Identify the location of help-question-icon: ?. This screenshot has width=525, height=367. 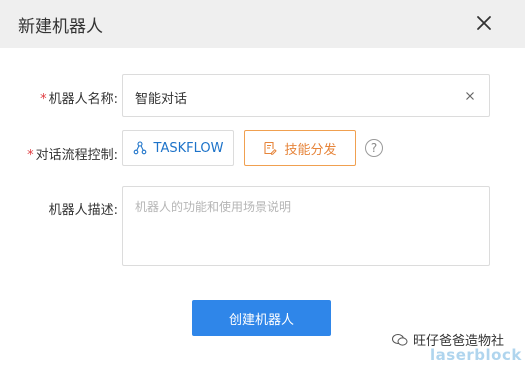
(374, 148).